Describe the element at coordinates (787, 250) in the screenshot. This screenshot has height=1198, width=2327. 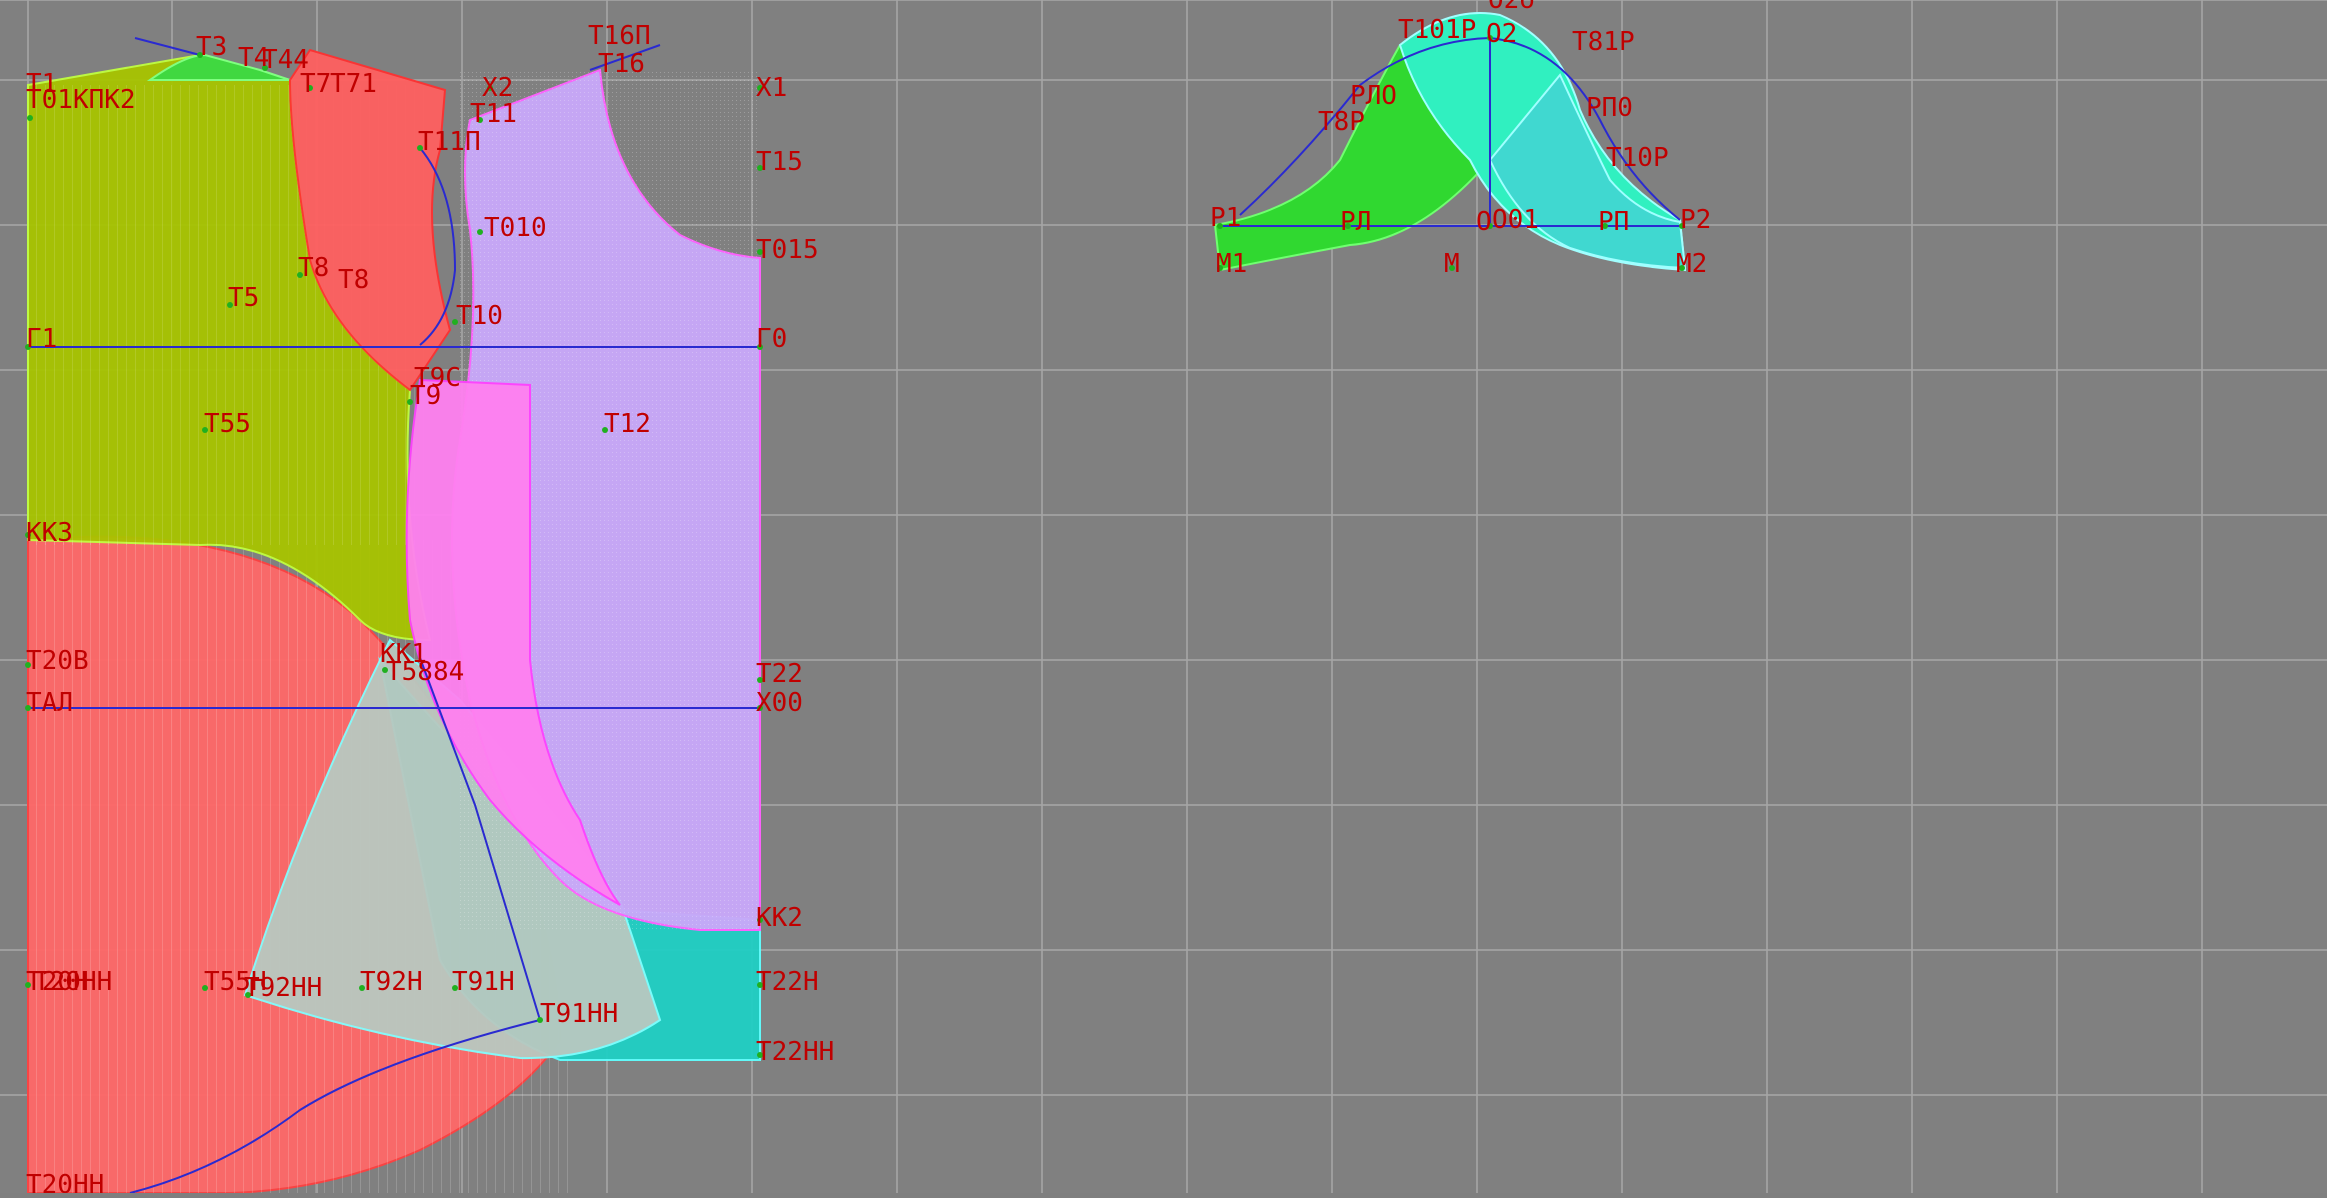
I see `label-t015: Т015` at that location.